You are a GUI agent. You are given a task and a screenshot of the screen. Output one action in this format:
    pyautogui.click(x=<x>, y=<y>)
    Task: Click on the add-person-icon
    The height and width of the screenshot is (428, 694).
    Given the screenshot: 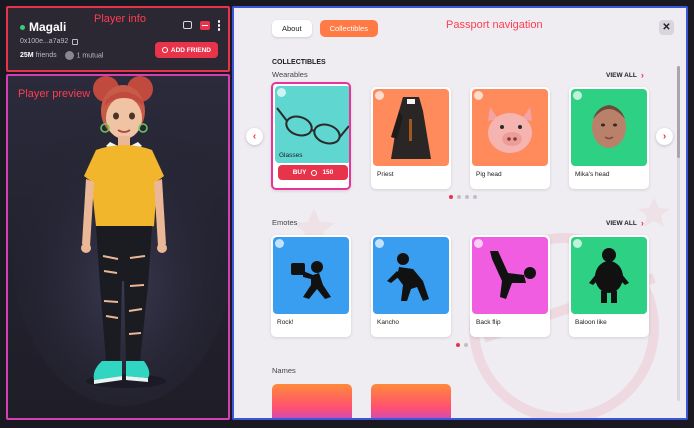 What is the action you would take?
    pyautogui.click(x=164, y=50)
    